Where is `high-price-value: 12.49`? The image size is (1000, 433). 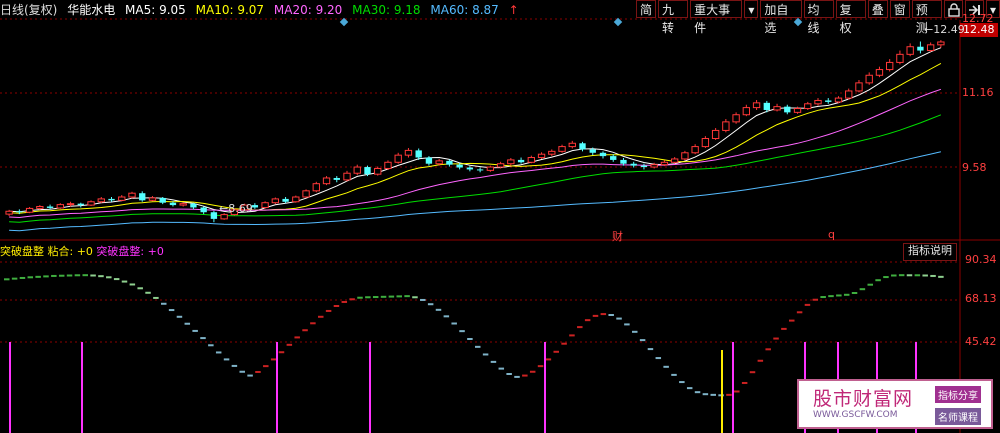
high-price-value: 12.49 is located at coordinates (949, 29).